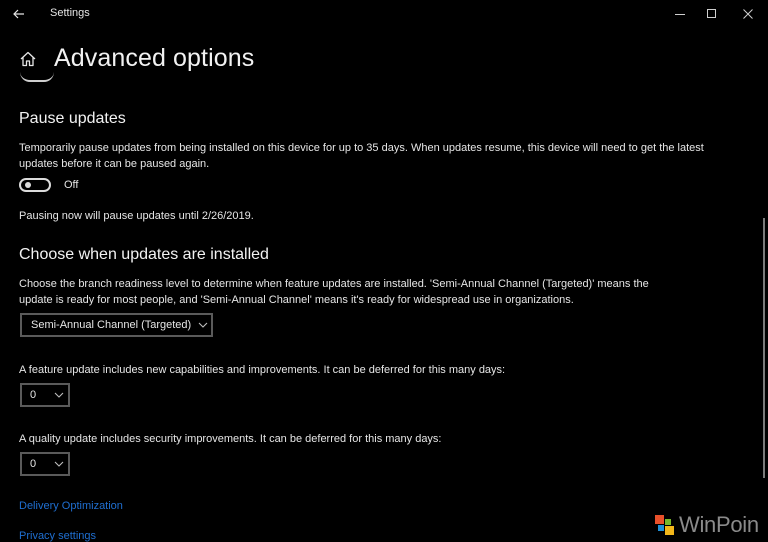  I want to click on maximize-icon, so click(711, 13).